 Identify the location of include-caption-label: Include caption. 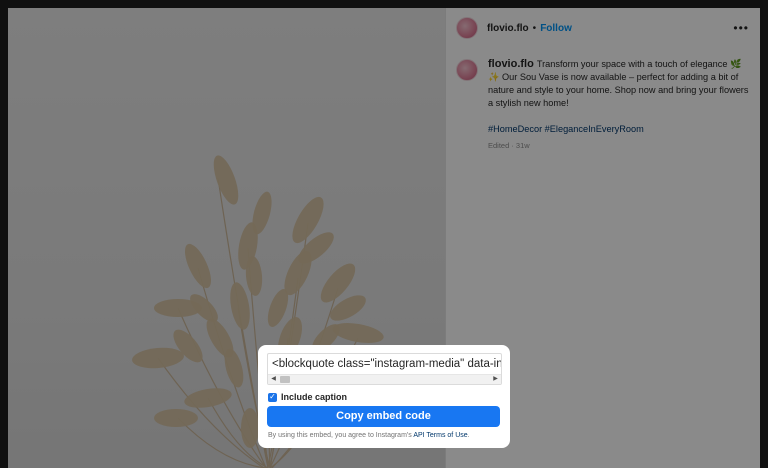
(314, 397).